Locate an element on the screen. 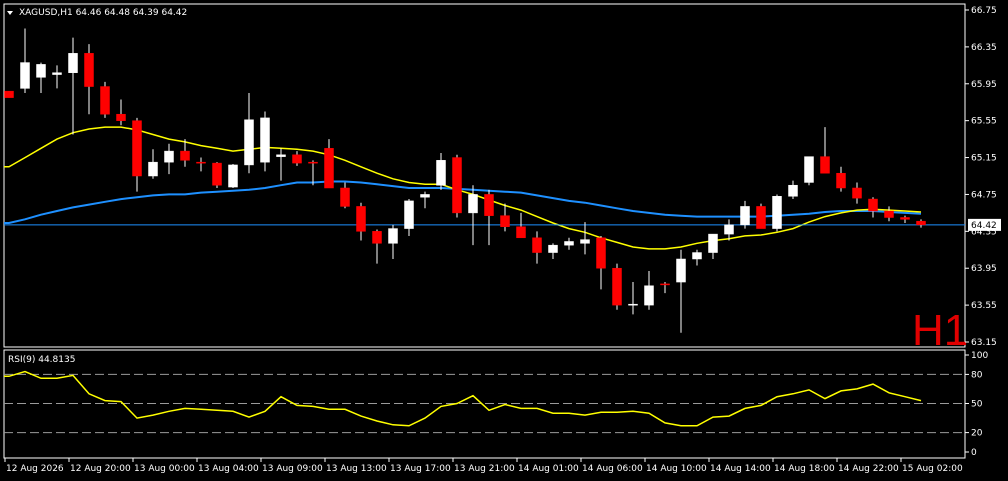 This screenshot has height=481, width=1008. price-tick-label: 65.15 is located at coordinates (984, 159).